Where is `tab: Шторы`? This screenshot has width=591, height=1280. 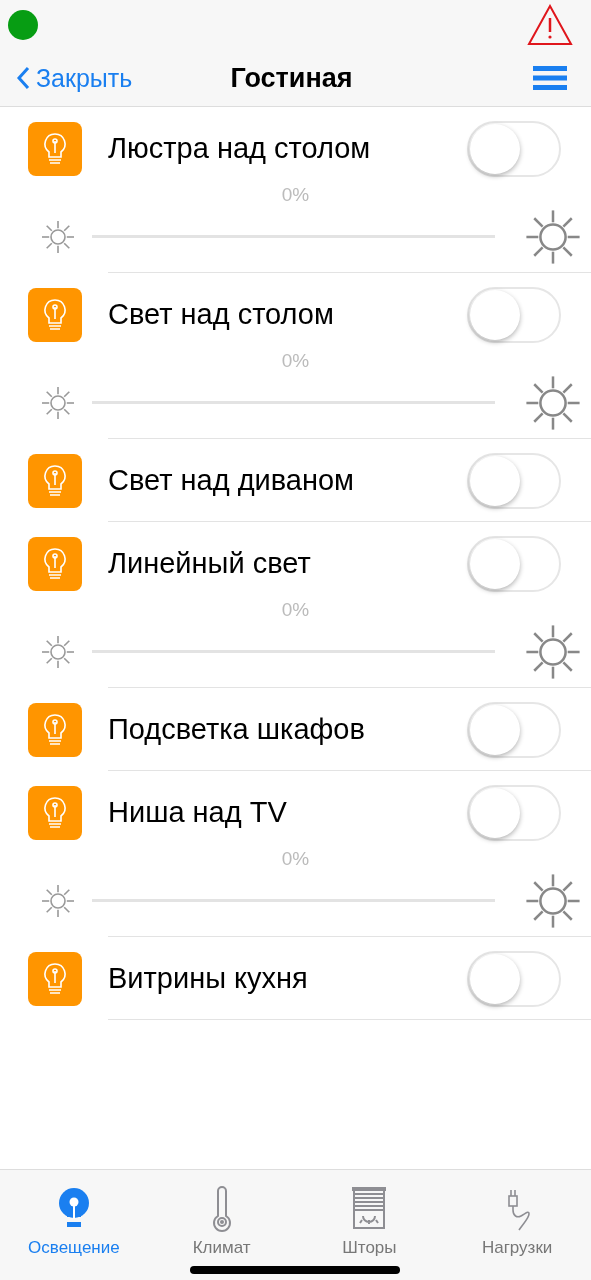
tab: Шторы is located at coordinates (369, 1222).